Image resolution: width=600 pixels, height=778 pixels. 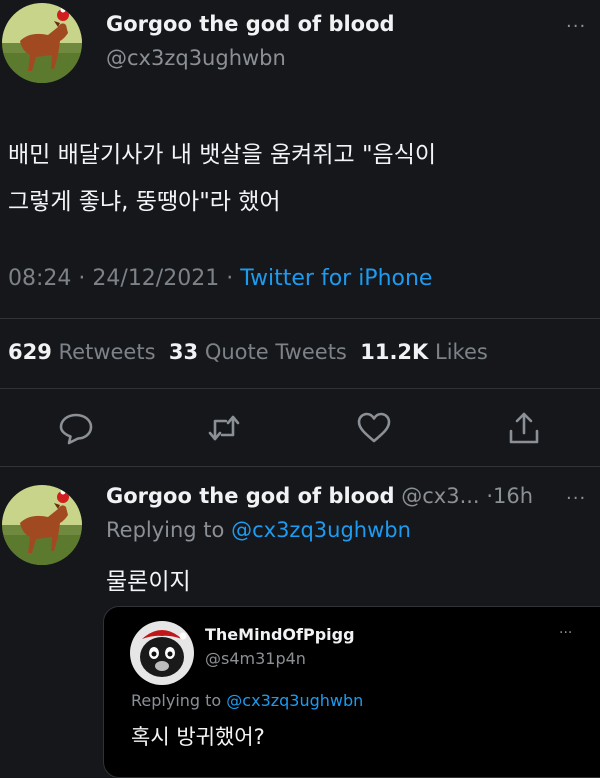 I want to click on reply-text: 물론이지, so click(x=148, y=582).